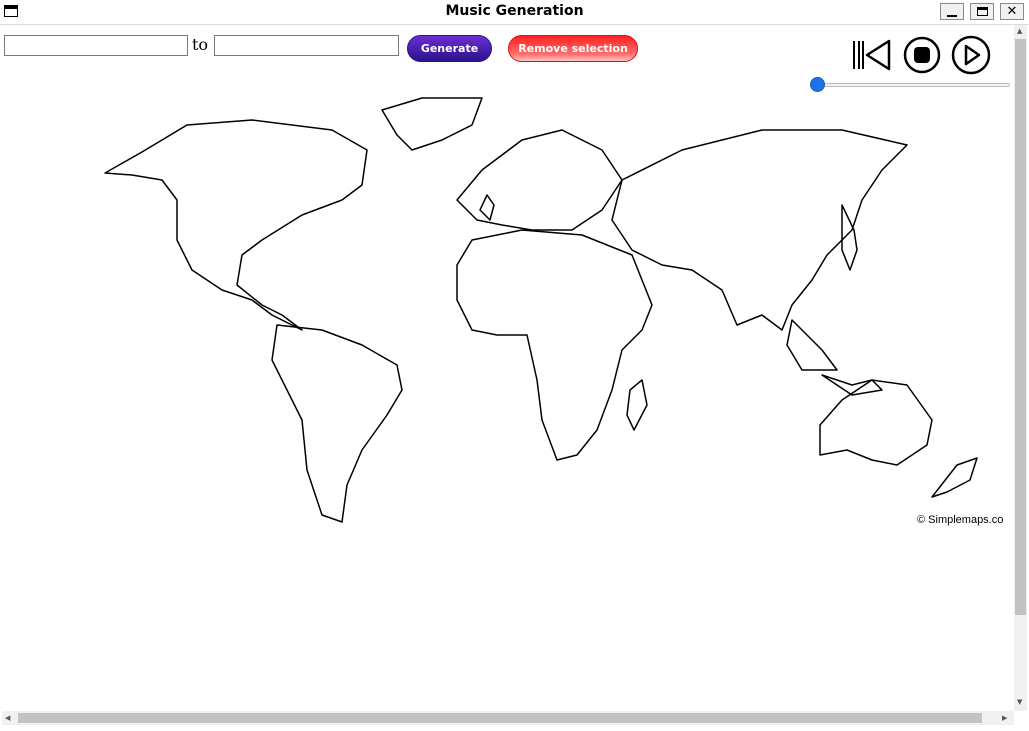 The height and width of the screenshot is (731, 1029). Describe the element at coordinates (972, 55) in the screenshot. I see `play-icon` at that location.